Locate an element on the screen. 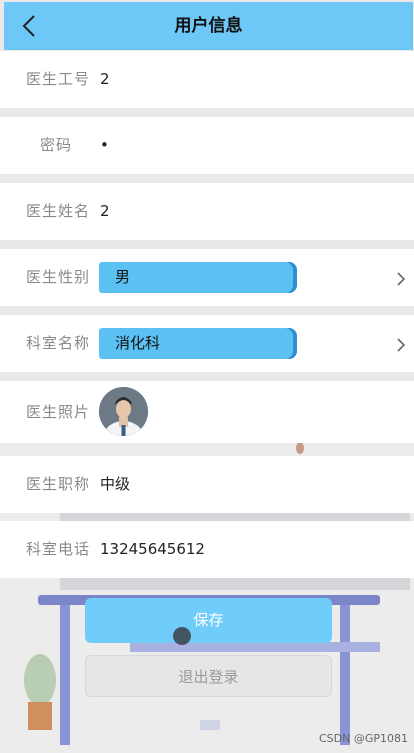 The image size is (414, 753). doctor-name-value: 2 is located at coordinates (105, 211).